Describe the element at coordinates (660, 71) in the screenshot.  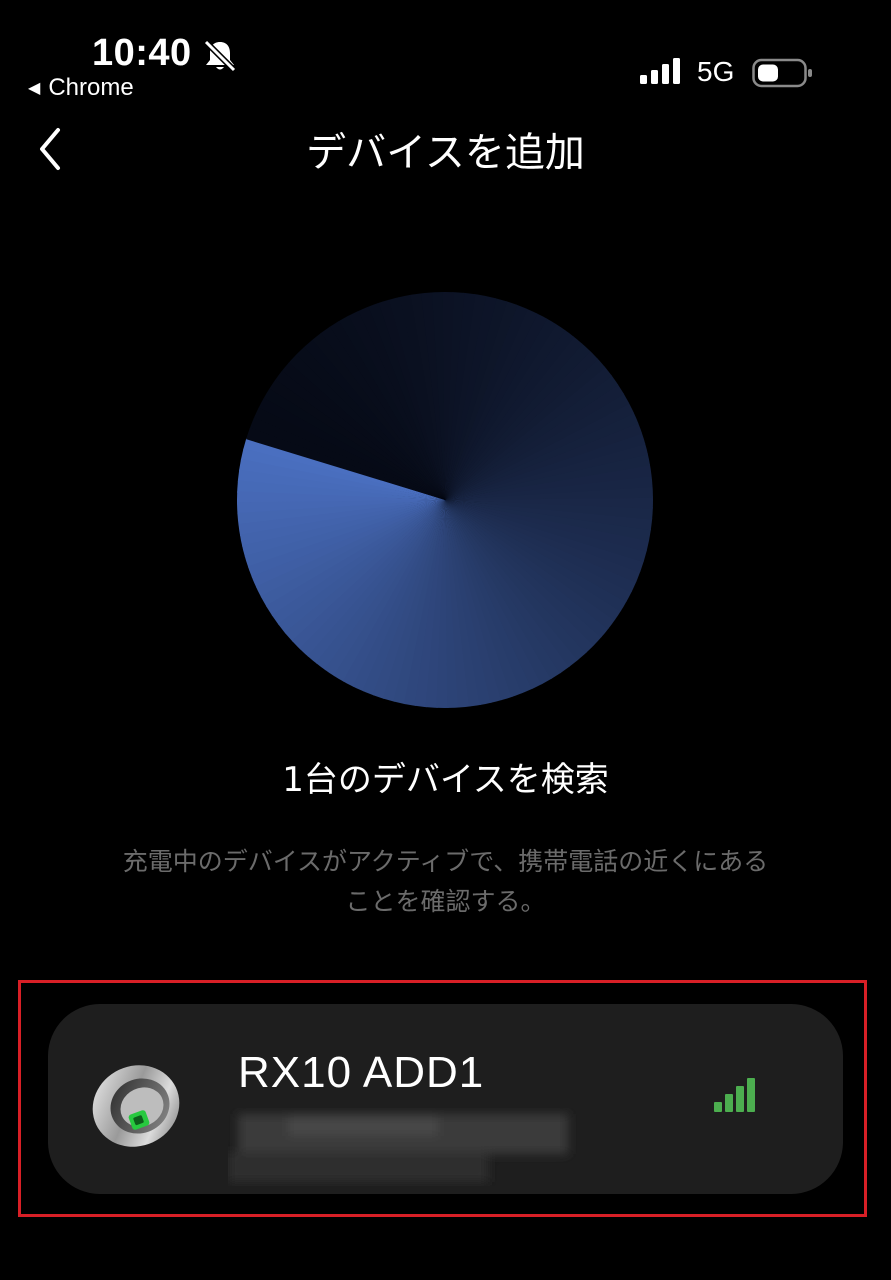
I see `cellular-signal-icon` at that location.